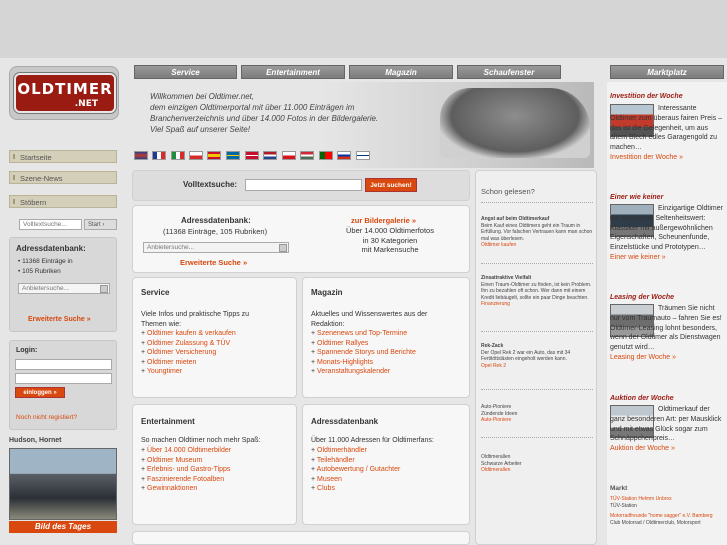 This screenshot has width=727, height=545. Describe the element at coordinates (345, 421) in the screenshot. I see `adressdb-title: Adressdatenbank` at that location.